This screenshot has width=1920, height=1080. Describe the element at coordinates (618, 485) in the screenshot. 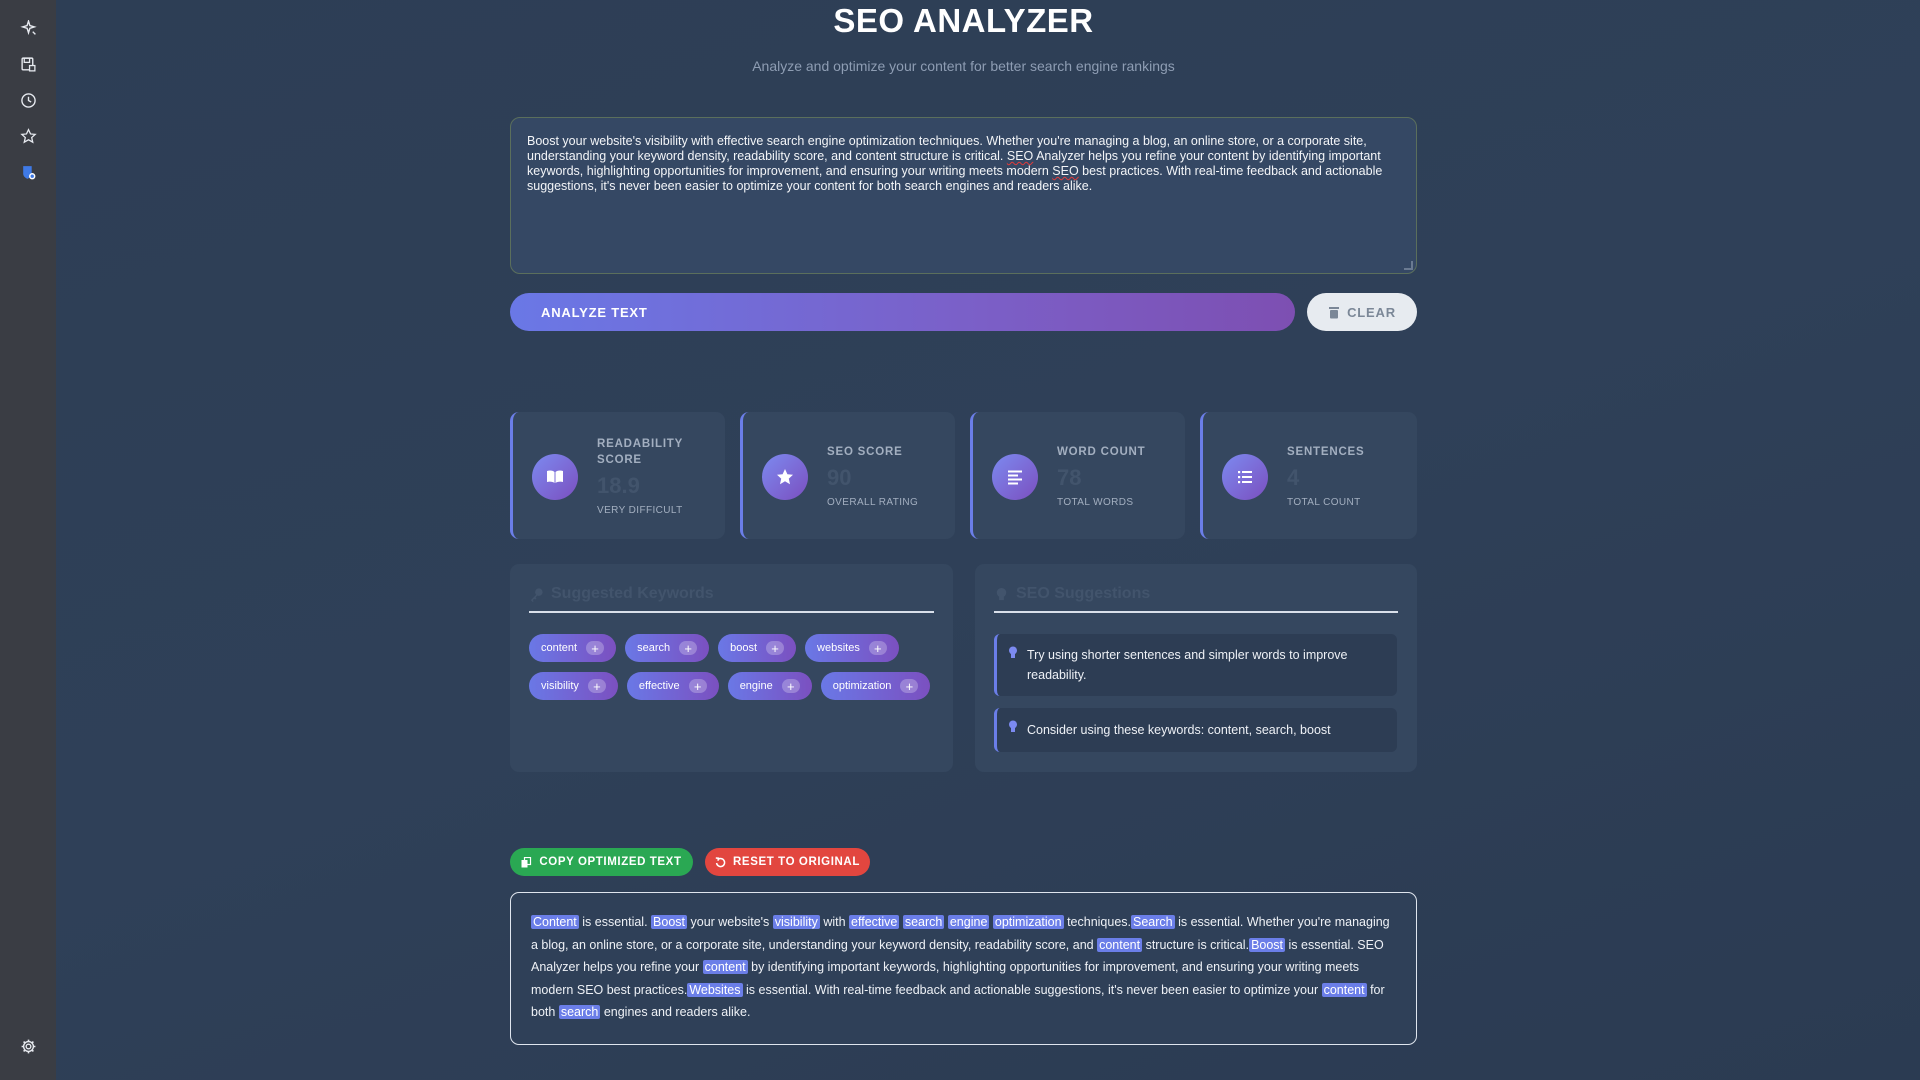

I see `stat-value: 18.9` at that location.